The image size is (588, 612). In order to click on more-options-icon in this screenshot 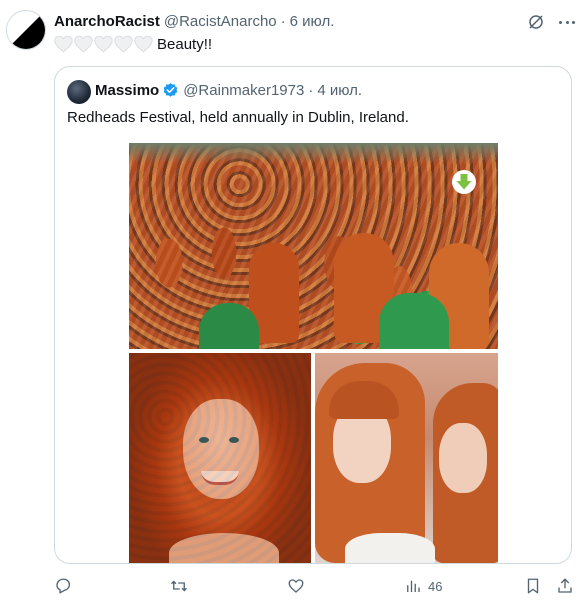, I will do `click(567, 22)`.